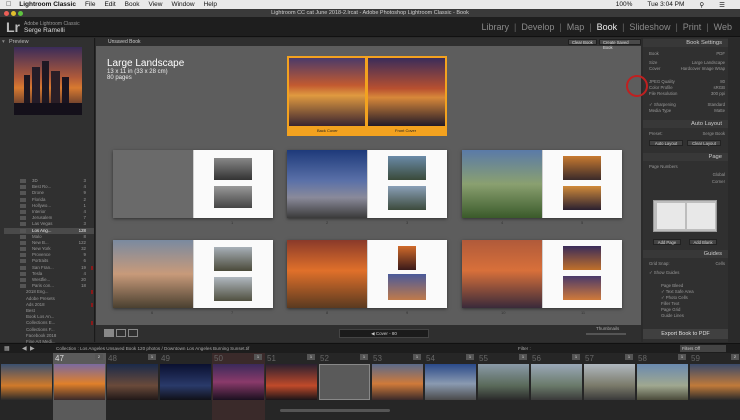  I want to click on module-library: Library, so click(495, 27).